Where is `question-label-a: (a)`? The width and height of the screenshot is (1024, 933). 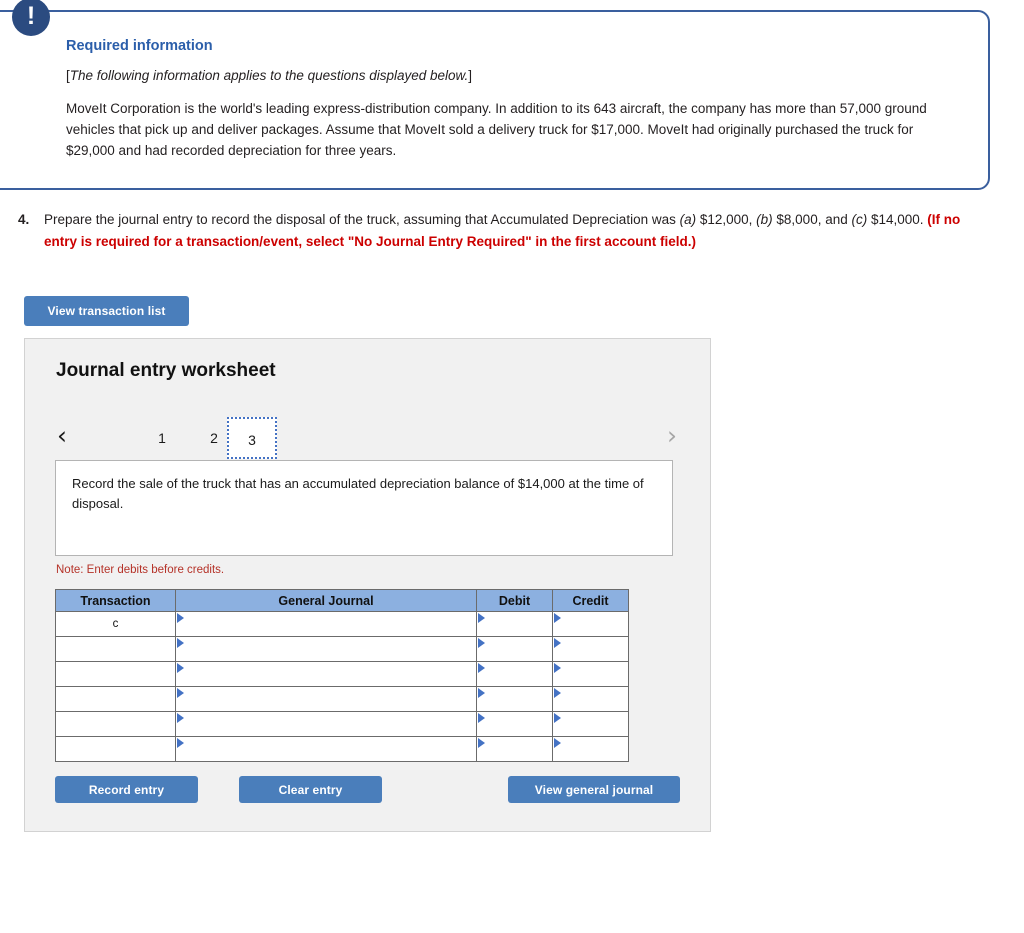 question-label-a: (a) is located at coordinates (688, 219).